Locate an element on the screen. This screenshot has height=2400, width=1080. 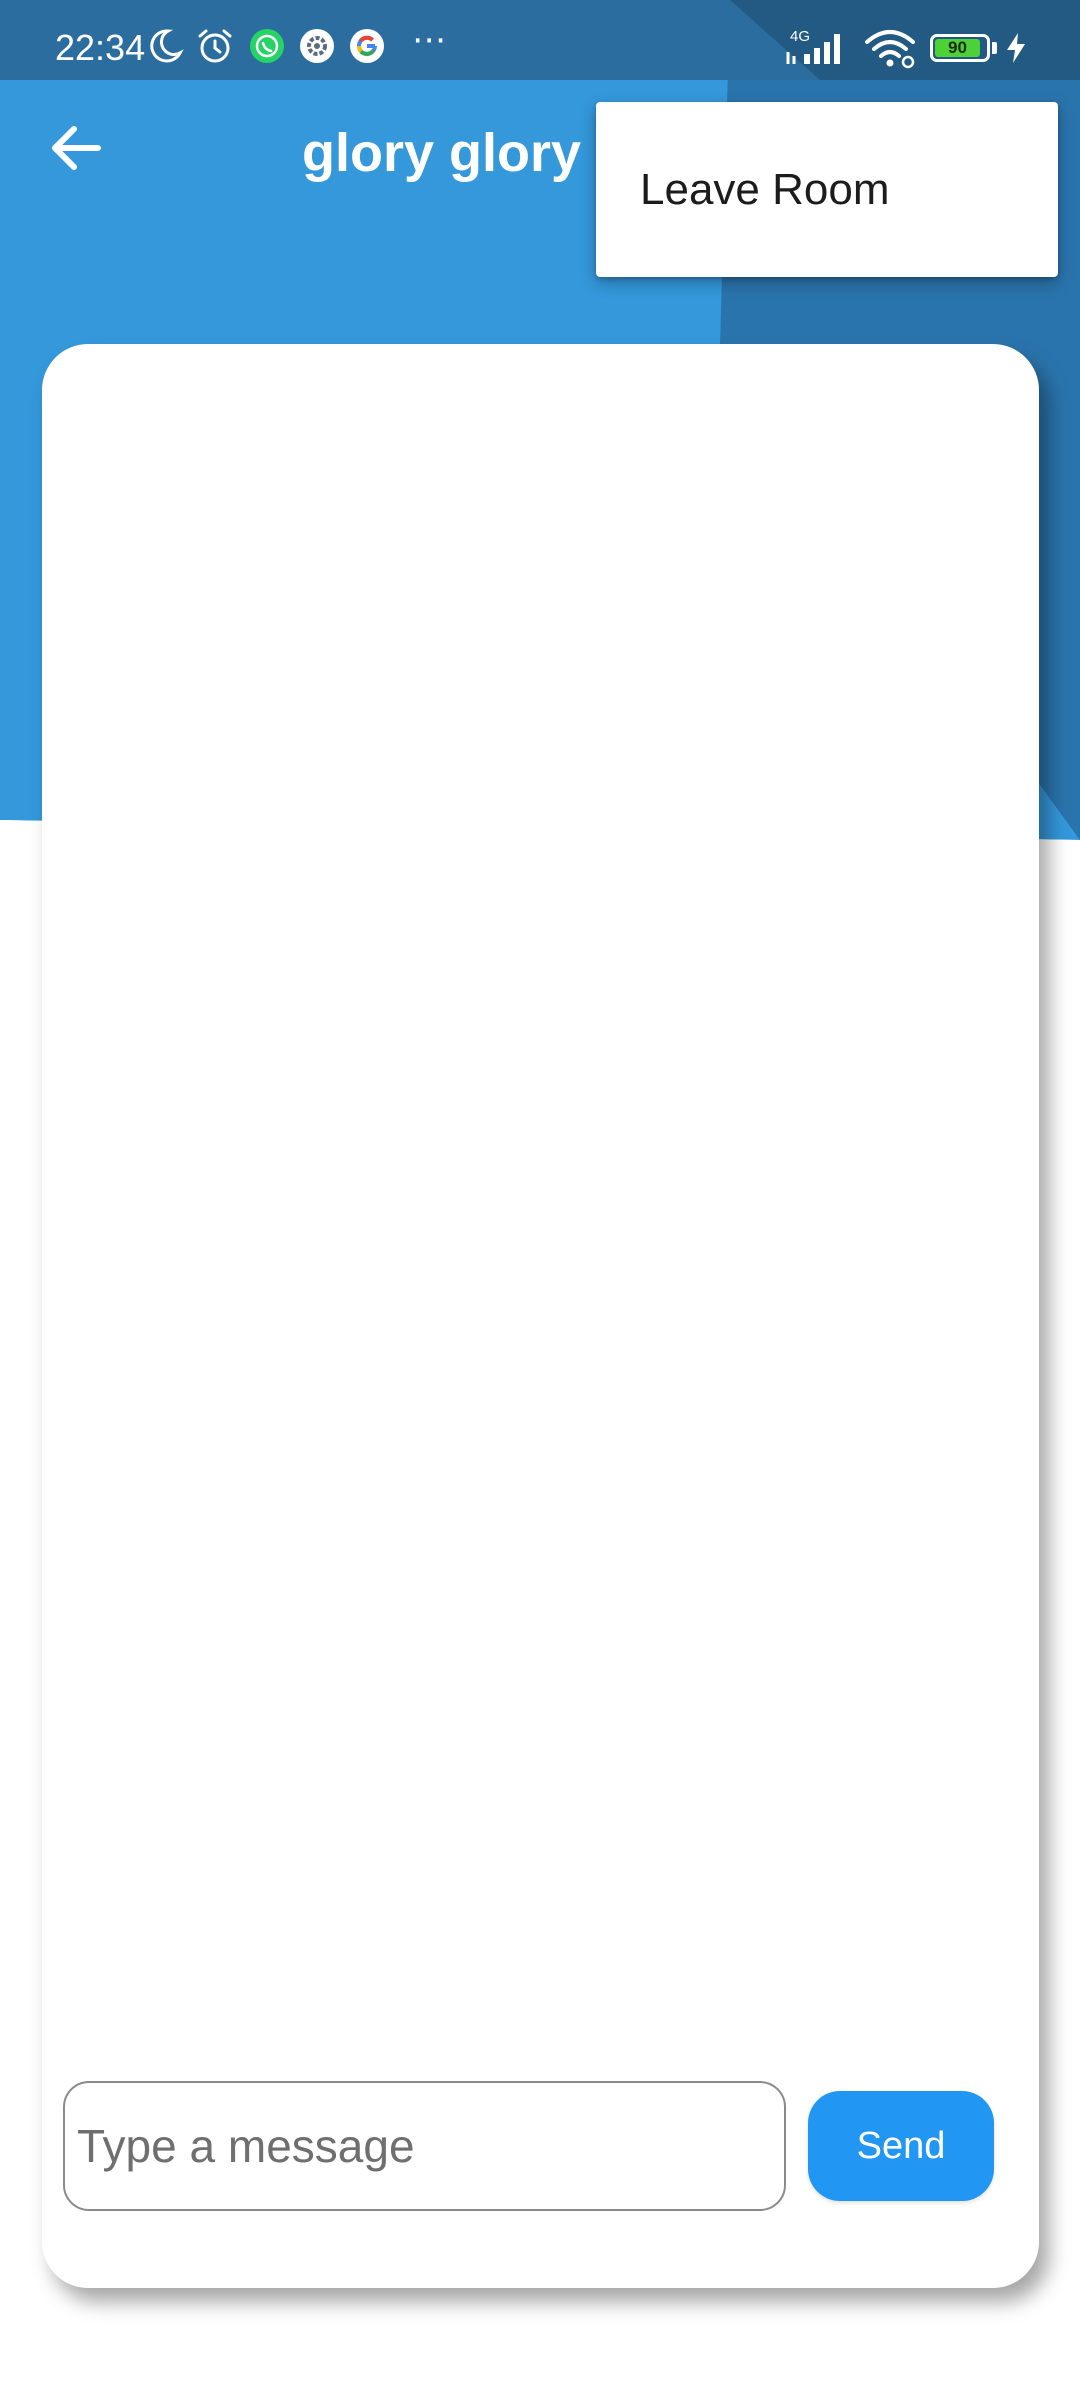
arrow-left-icon is located at coordinates (76, 148).